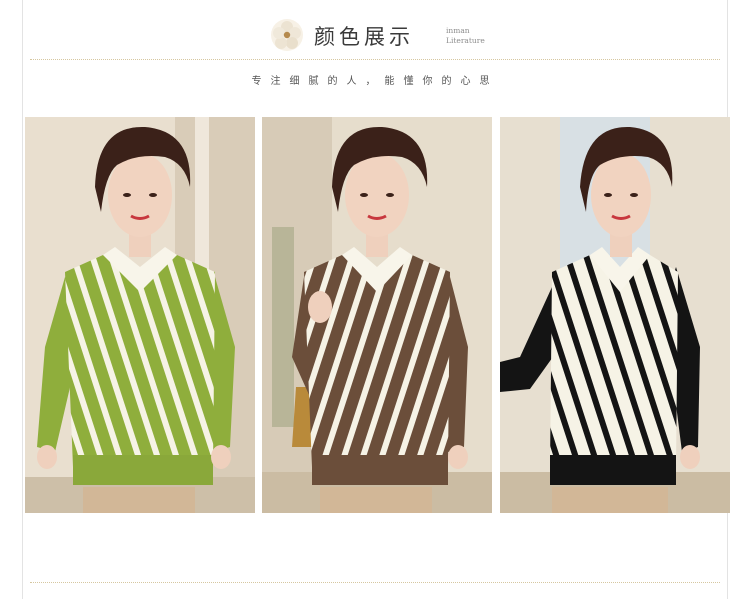 The height and width of the screenshot is (599, 750). I want to click on brand-subtitle: inman Literature, so click(465, 36).